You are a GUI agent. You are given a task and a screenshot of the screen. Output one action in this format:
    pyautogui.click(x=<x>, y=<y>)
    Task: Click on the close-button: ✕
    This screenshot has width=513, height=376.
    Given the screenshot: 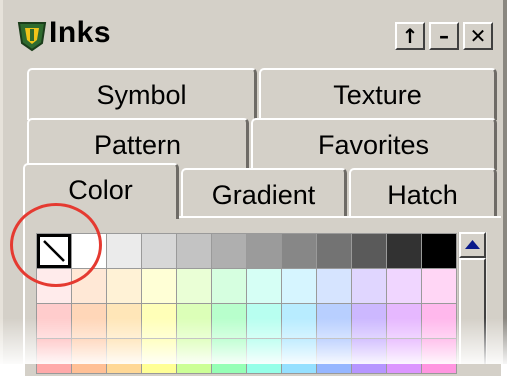 What is the action you would take?
    pyautogui.click(x=478, y=36)
    